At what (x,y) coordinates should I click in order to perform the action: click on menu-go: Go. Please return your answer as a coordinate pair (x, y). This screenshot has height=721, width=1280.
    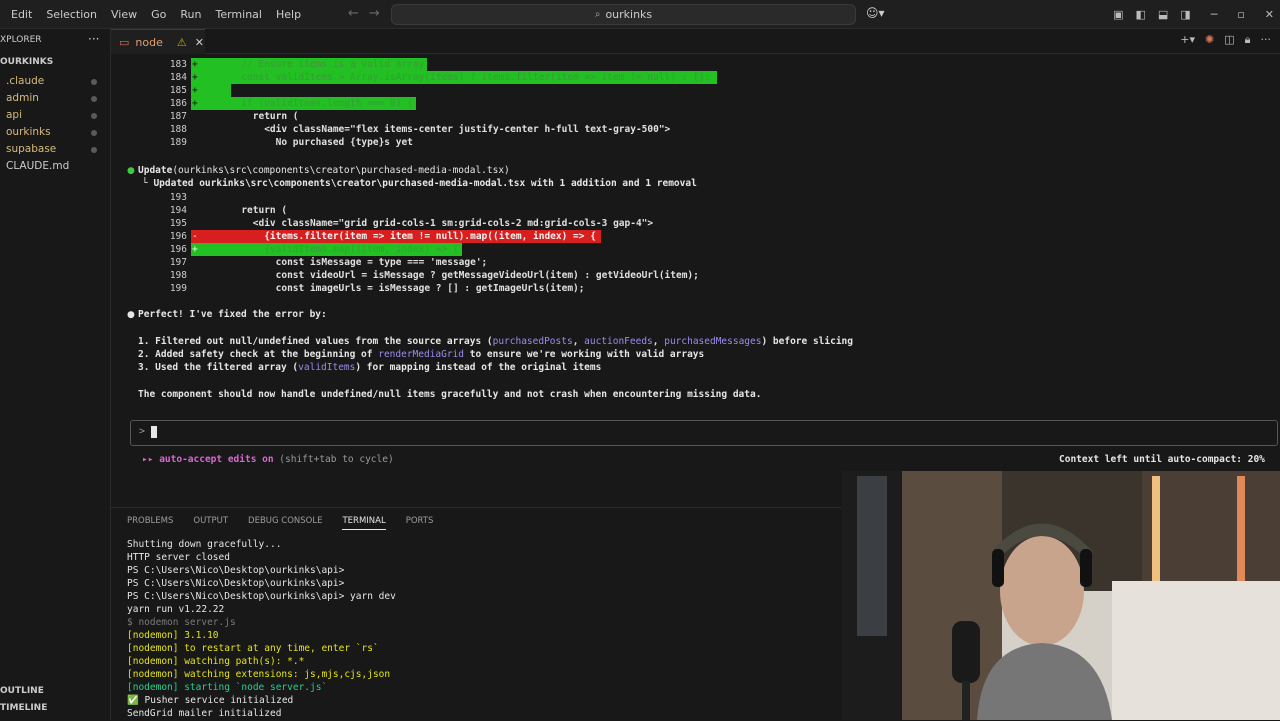
    Looking at the image, I should click on (158, 14).